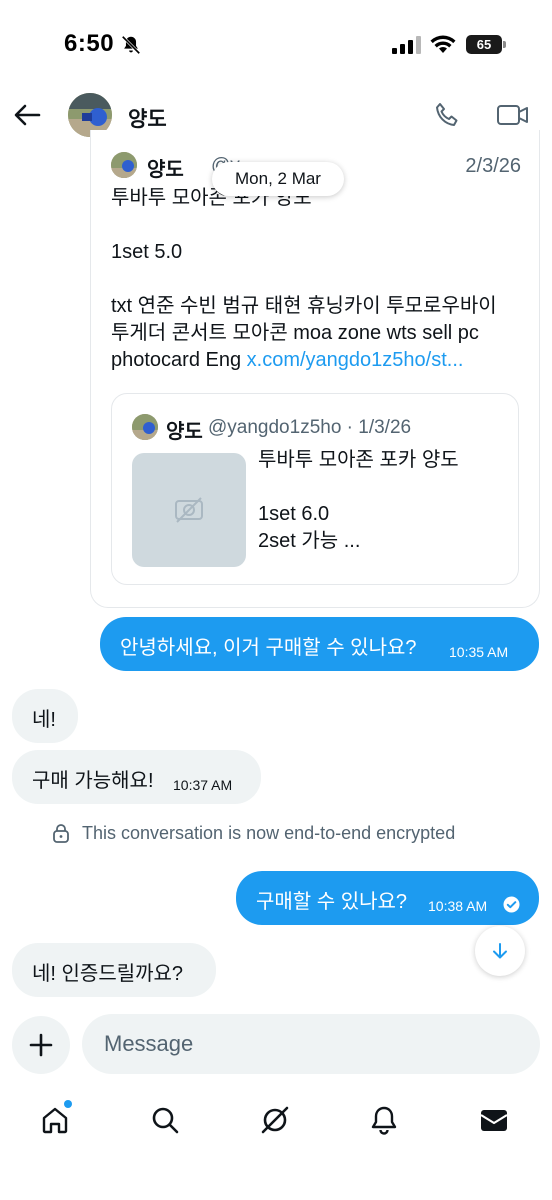  I want to click on message-bubble-received: 네!, so click(45, 716).